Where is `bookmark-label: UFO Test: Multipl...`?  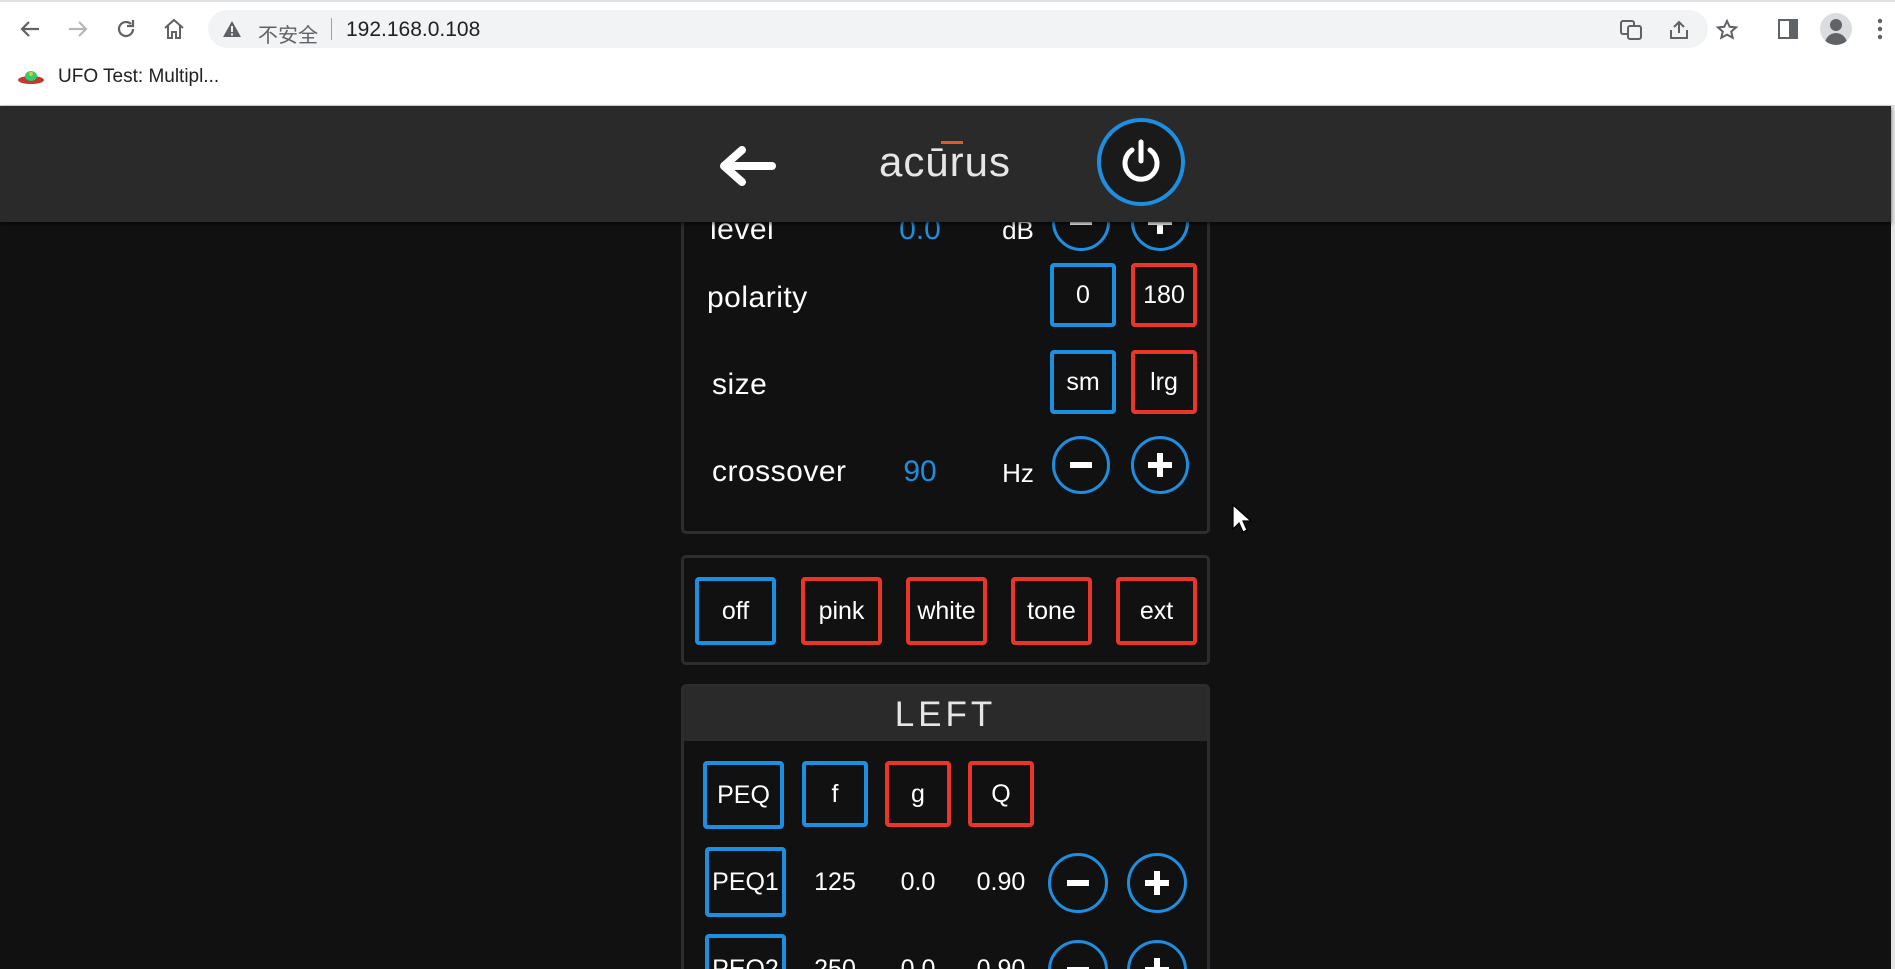
bookmark-label: UFO Test: Multipl... is located at coordinates (139, 76).